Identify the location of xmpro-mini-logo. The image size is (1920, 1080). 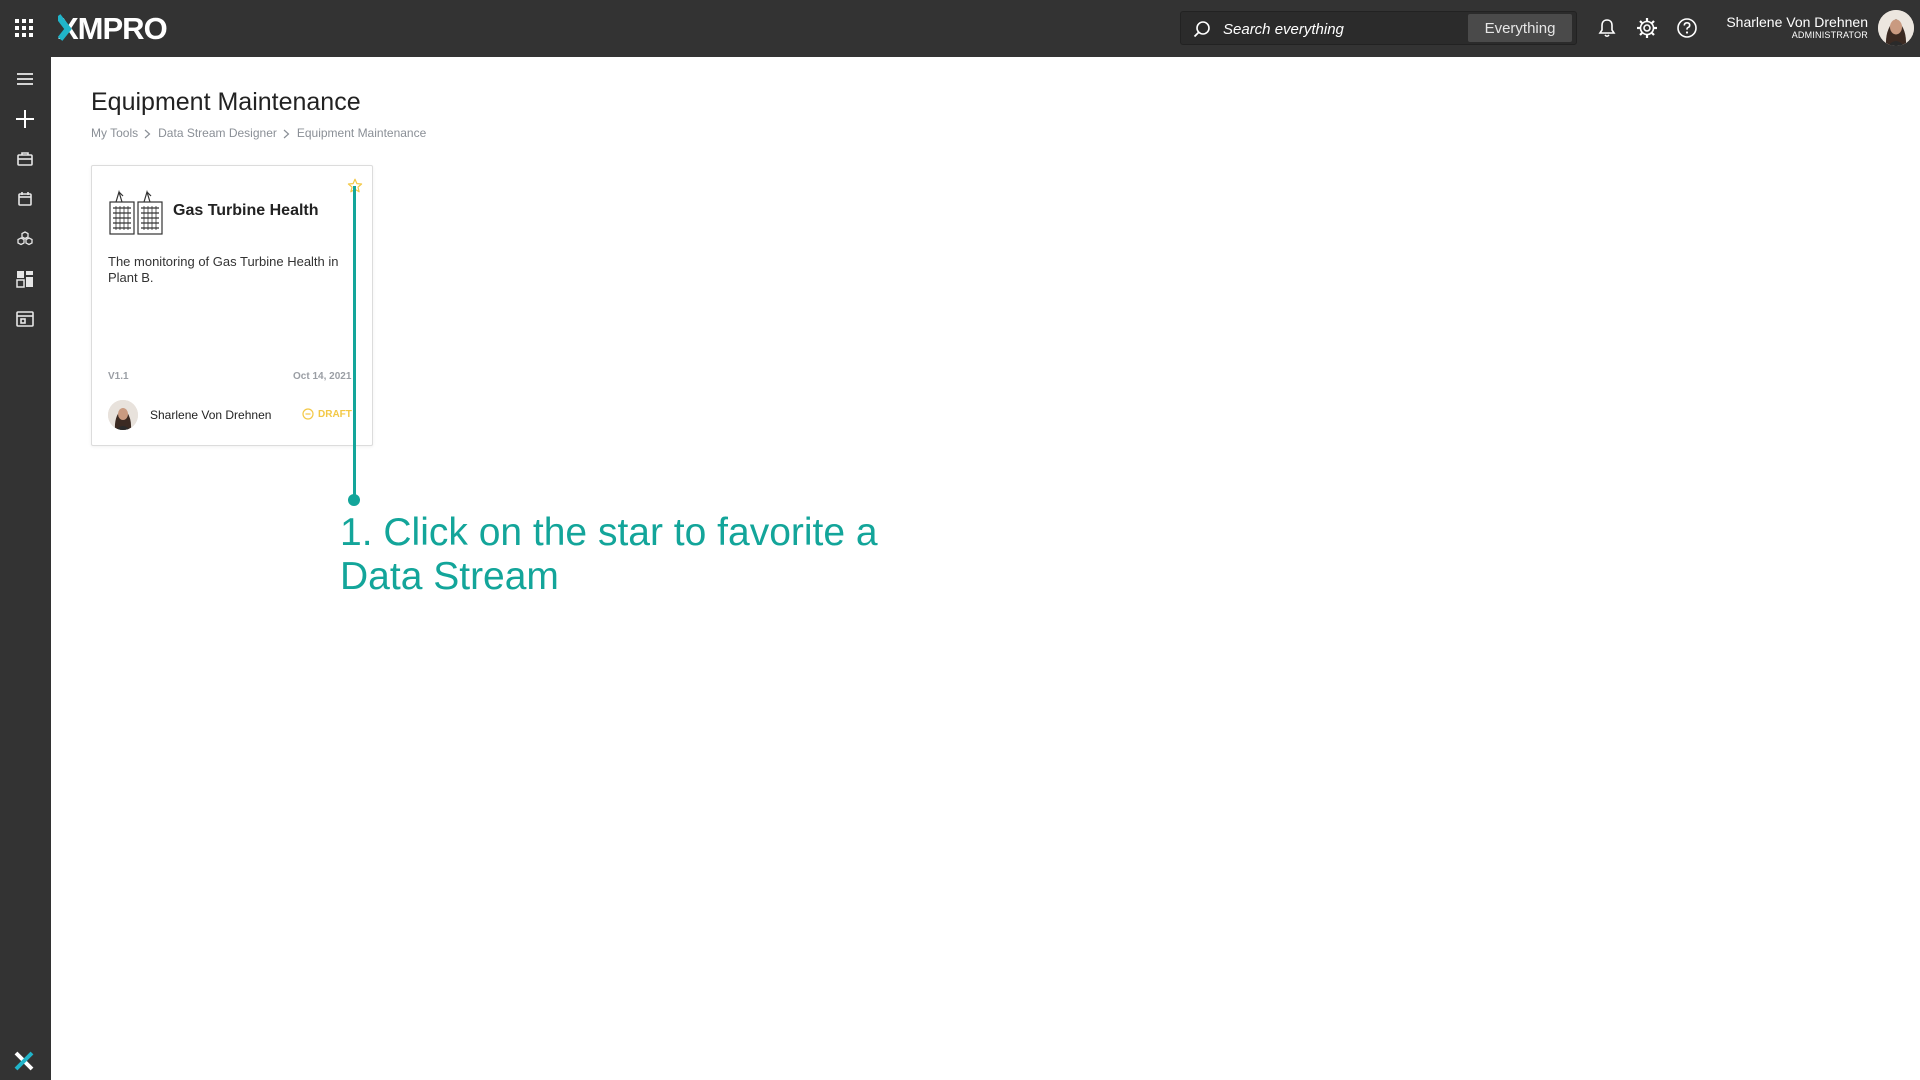
(24, 1061).